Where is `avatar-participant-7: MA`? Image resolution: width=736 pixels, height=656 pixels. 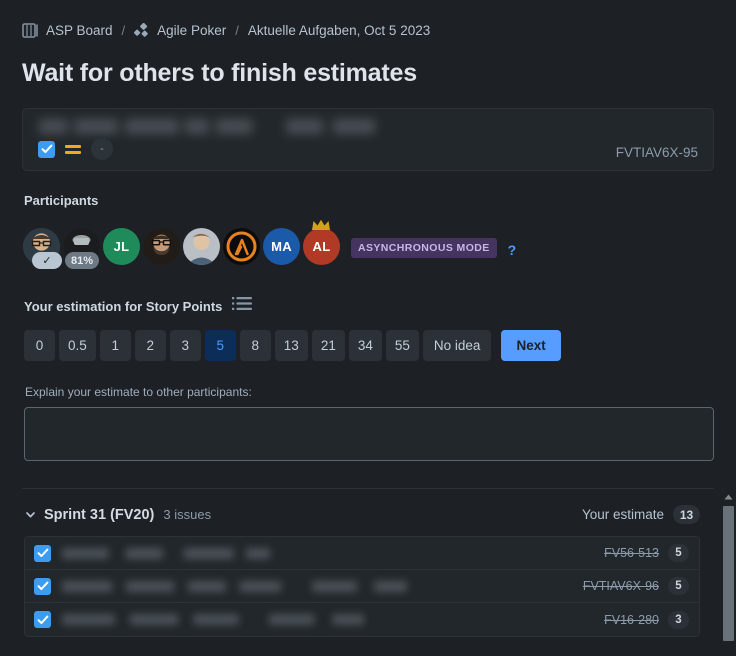 avatar-participant-7: MA is located at coordinates (281, 246).